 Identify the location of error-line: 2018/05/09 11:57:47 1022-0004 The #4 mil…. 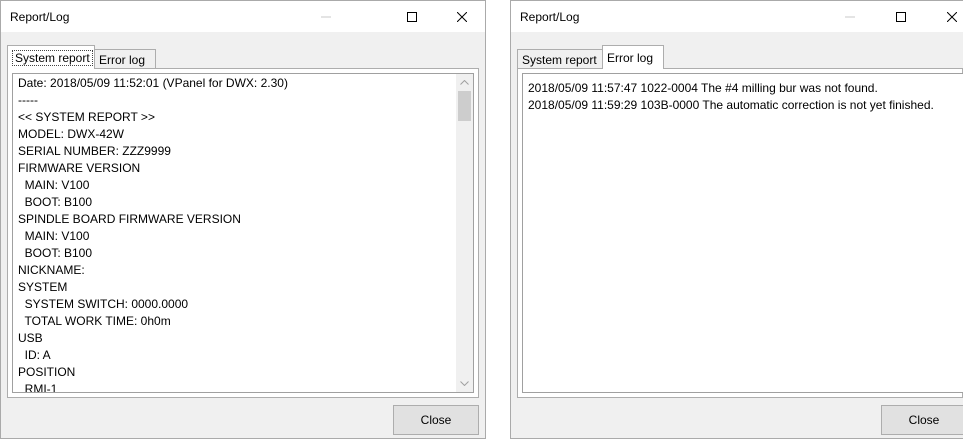
(703, 88).